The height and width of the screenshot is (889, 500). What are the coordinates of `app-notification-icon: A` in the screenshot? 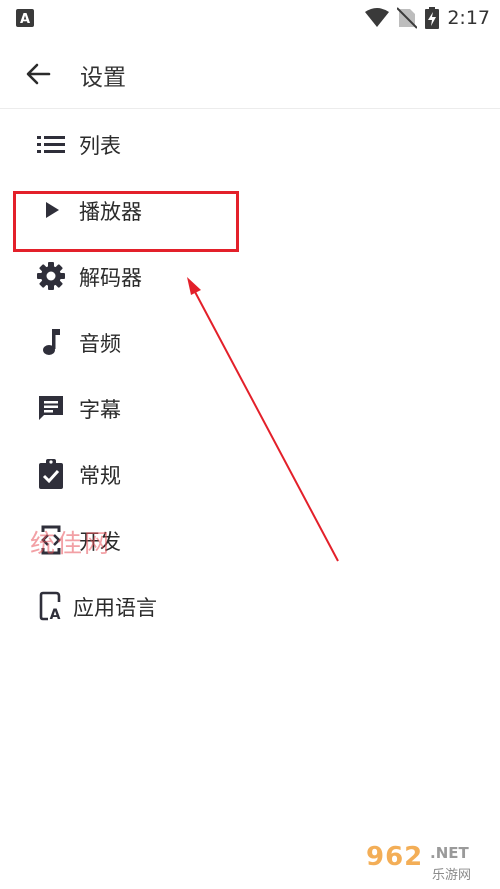 It's located at (25, 18).